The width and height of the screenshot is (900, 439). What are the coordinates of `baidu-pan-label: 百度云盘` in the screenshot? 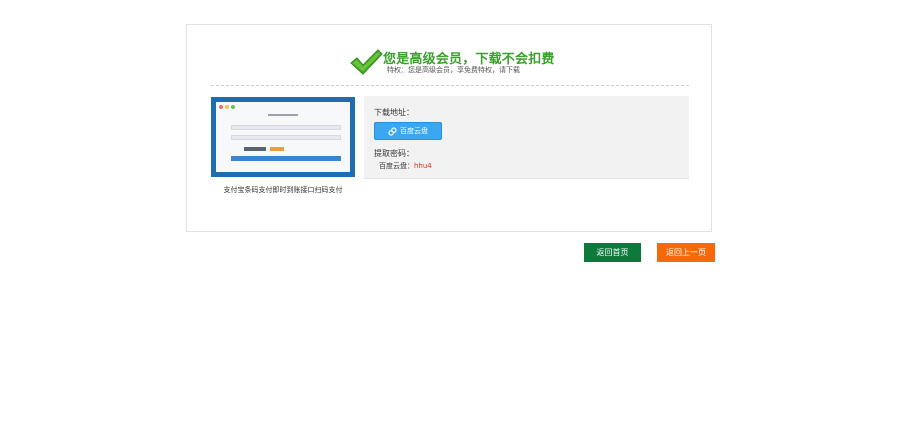 It's located at (414, 131).